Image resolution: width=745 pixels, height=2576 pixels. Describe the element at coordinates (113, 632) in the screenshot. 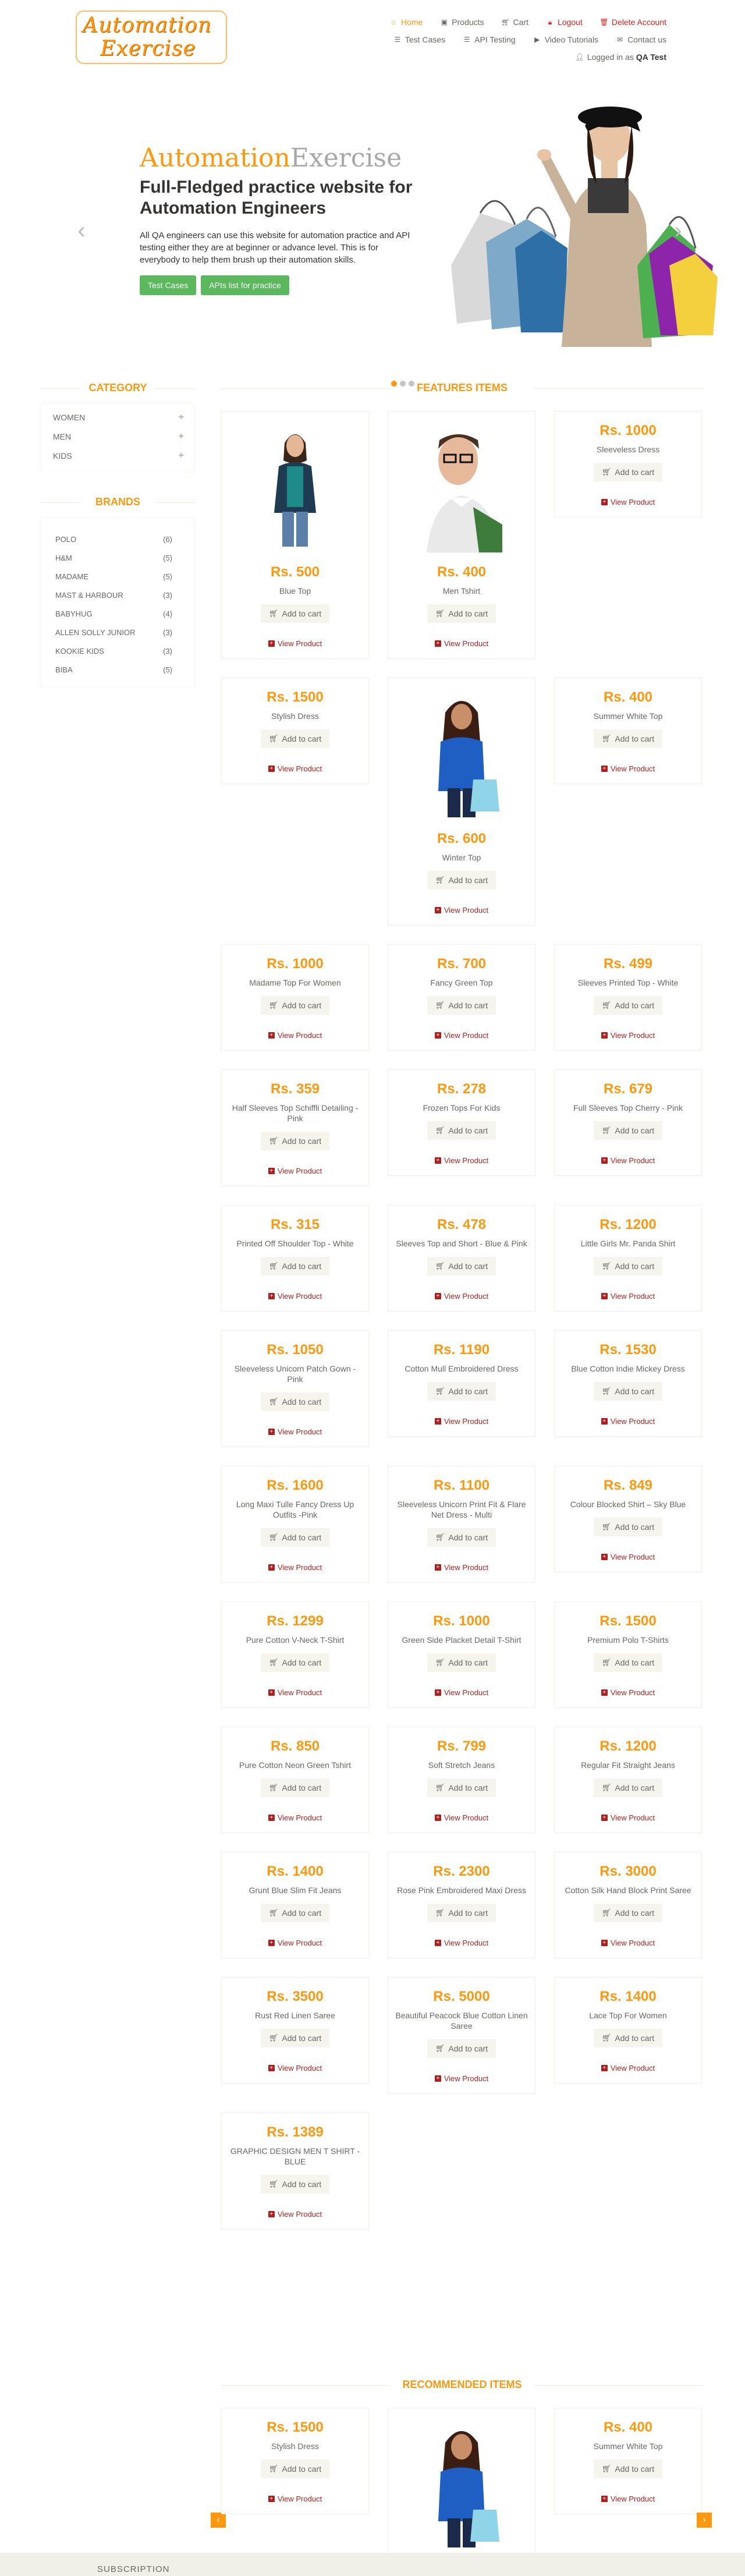

I see `brand-item: ALLEN SOLLY JUNIOR (3)` at that location.